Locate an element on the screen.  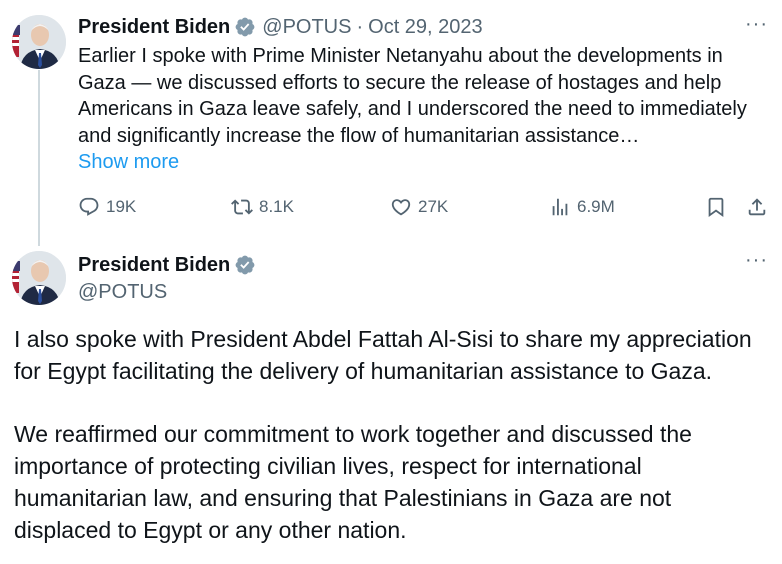
repost-button: 8.1K is located at coordinates (262, 207).